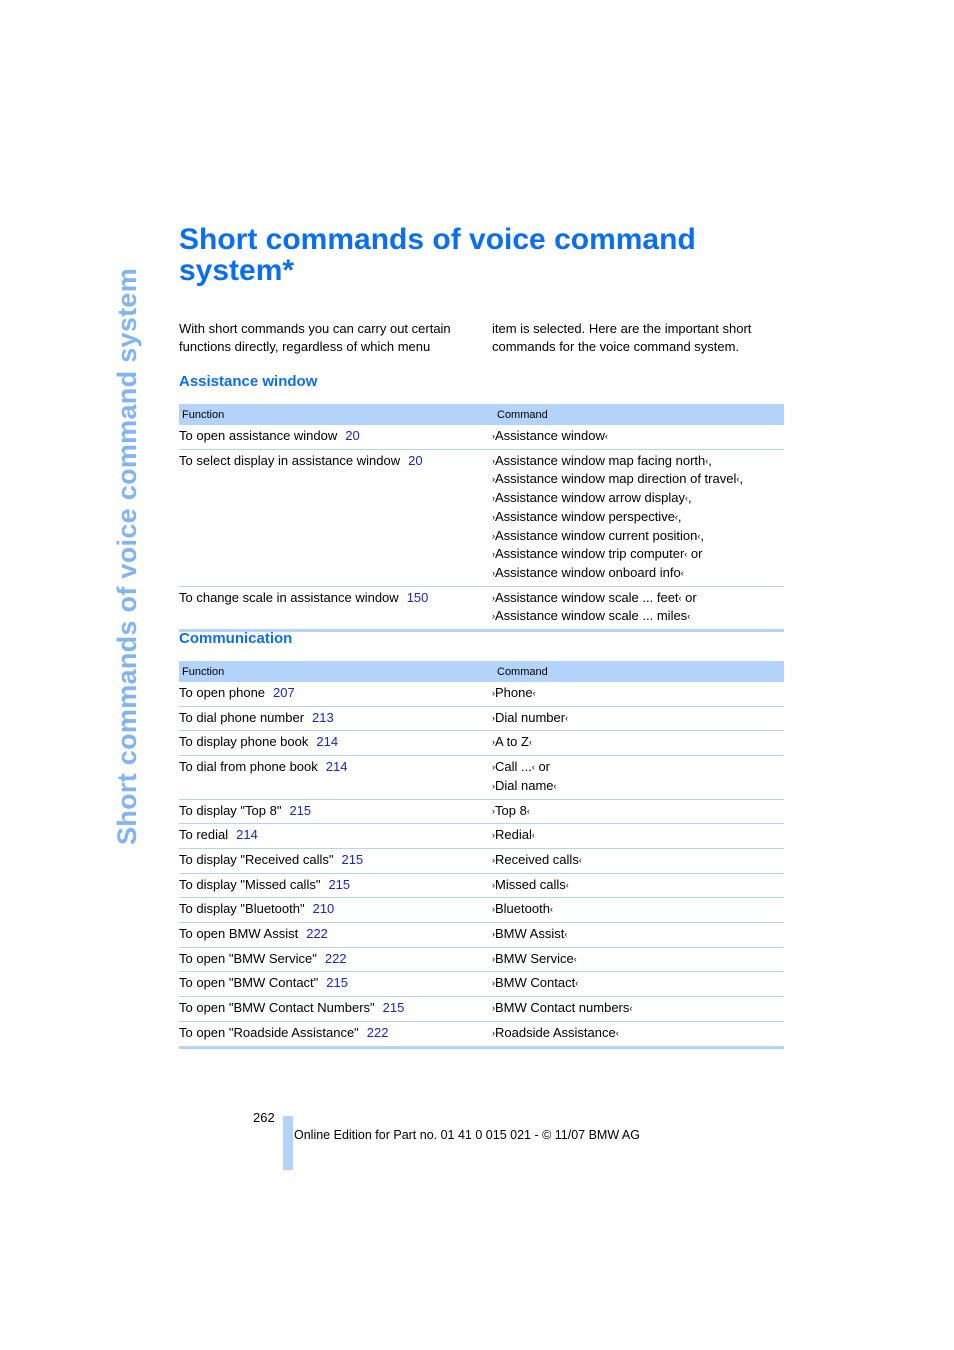 The image size is (954, 1350). Describe the element at coordinates (638, 812) in the screenshot. I see `command-cell: ›Top 8‹` at that location.